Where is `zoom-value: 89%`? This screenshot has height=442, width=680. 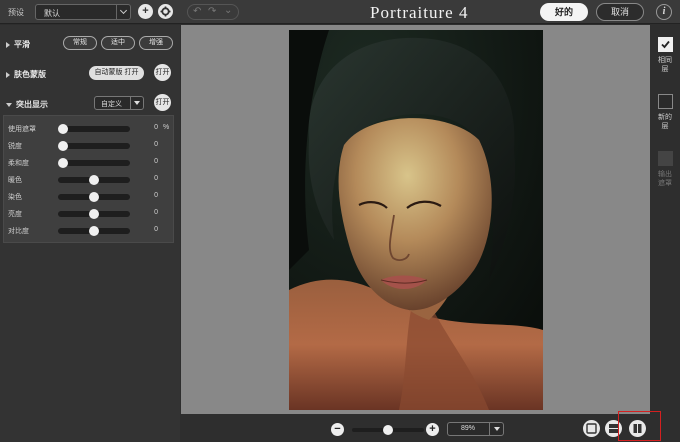 zoom-value: 89% is located at coordinates (468, 428).